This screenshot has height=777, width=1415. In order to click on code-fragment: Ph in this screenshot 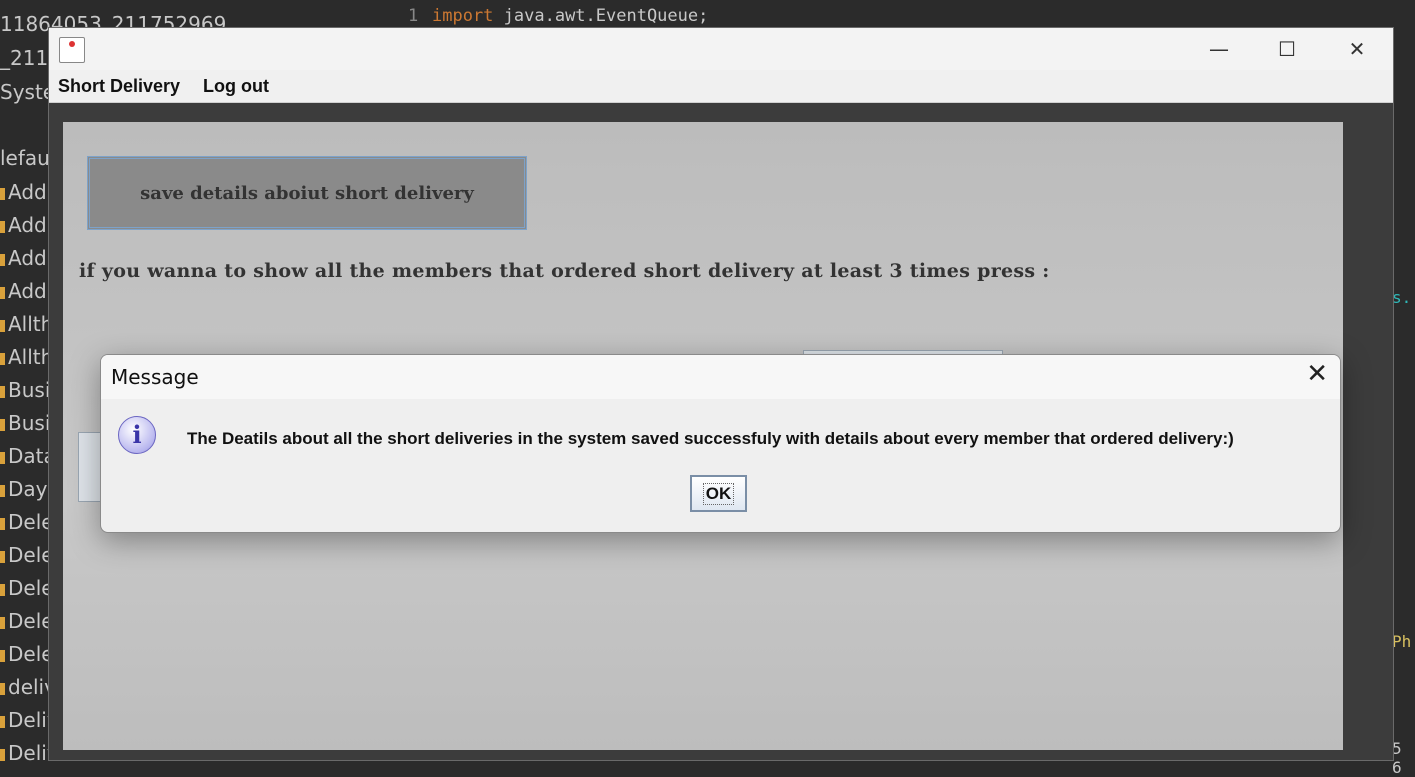, I will do `click(1402, 641)`.